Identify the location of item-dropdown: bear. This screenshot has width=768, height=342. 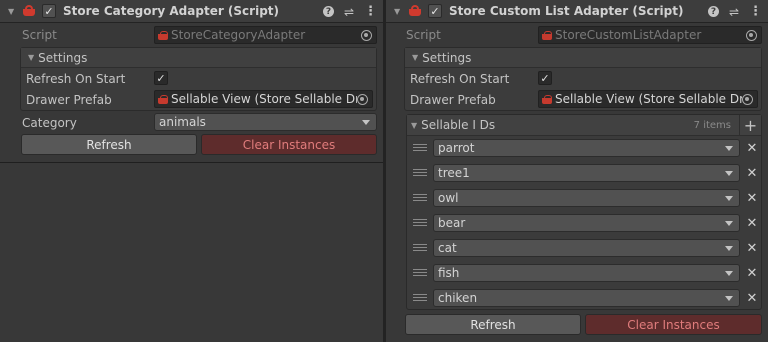
(586, 223).